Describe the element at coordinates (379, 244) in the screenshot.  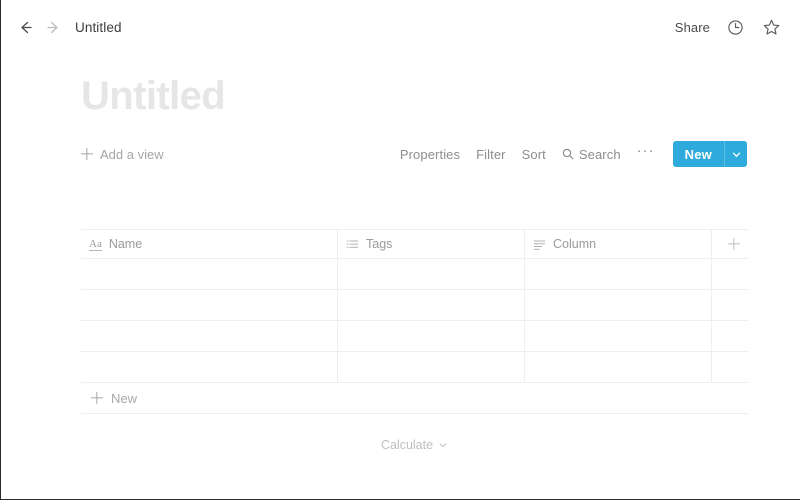
I see `column-header-tags-label: Tags` at that location.